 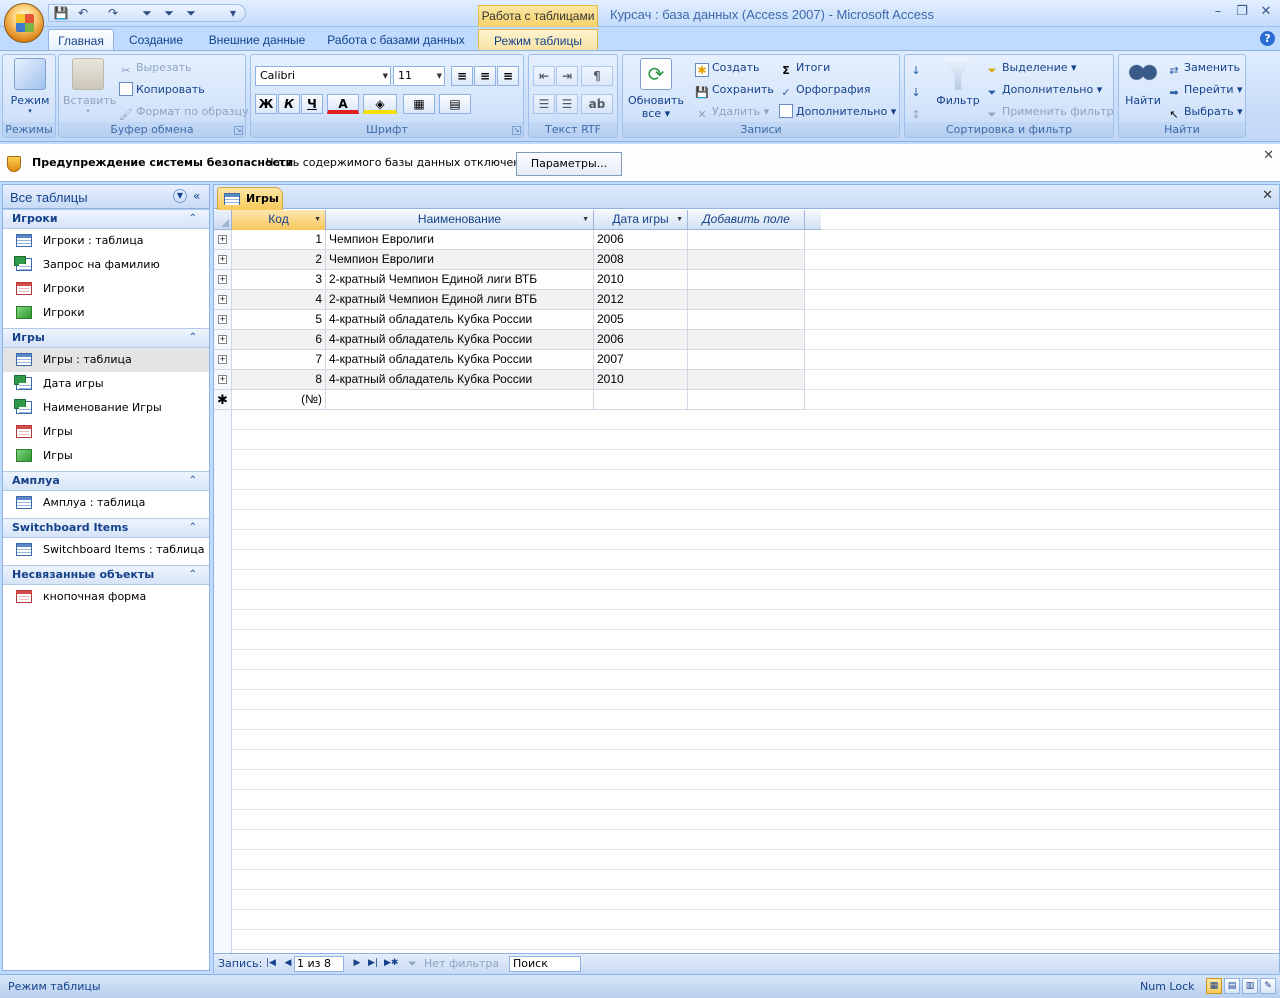 I want to click on copy-button: Копировать, so click(x=162, y=90).